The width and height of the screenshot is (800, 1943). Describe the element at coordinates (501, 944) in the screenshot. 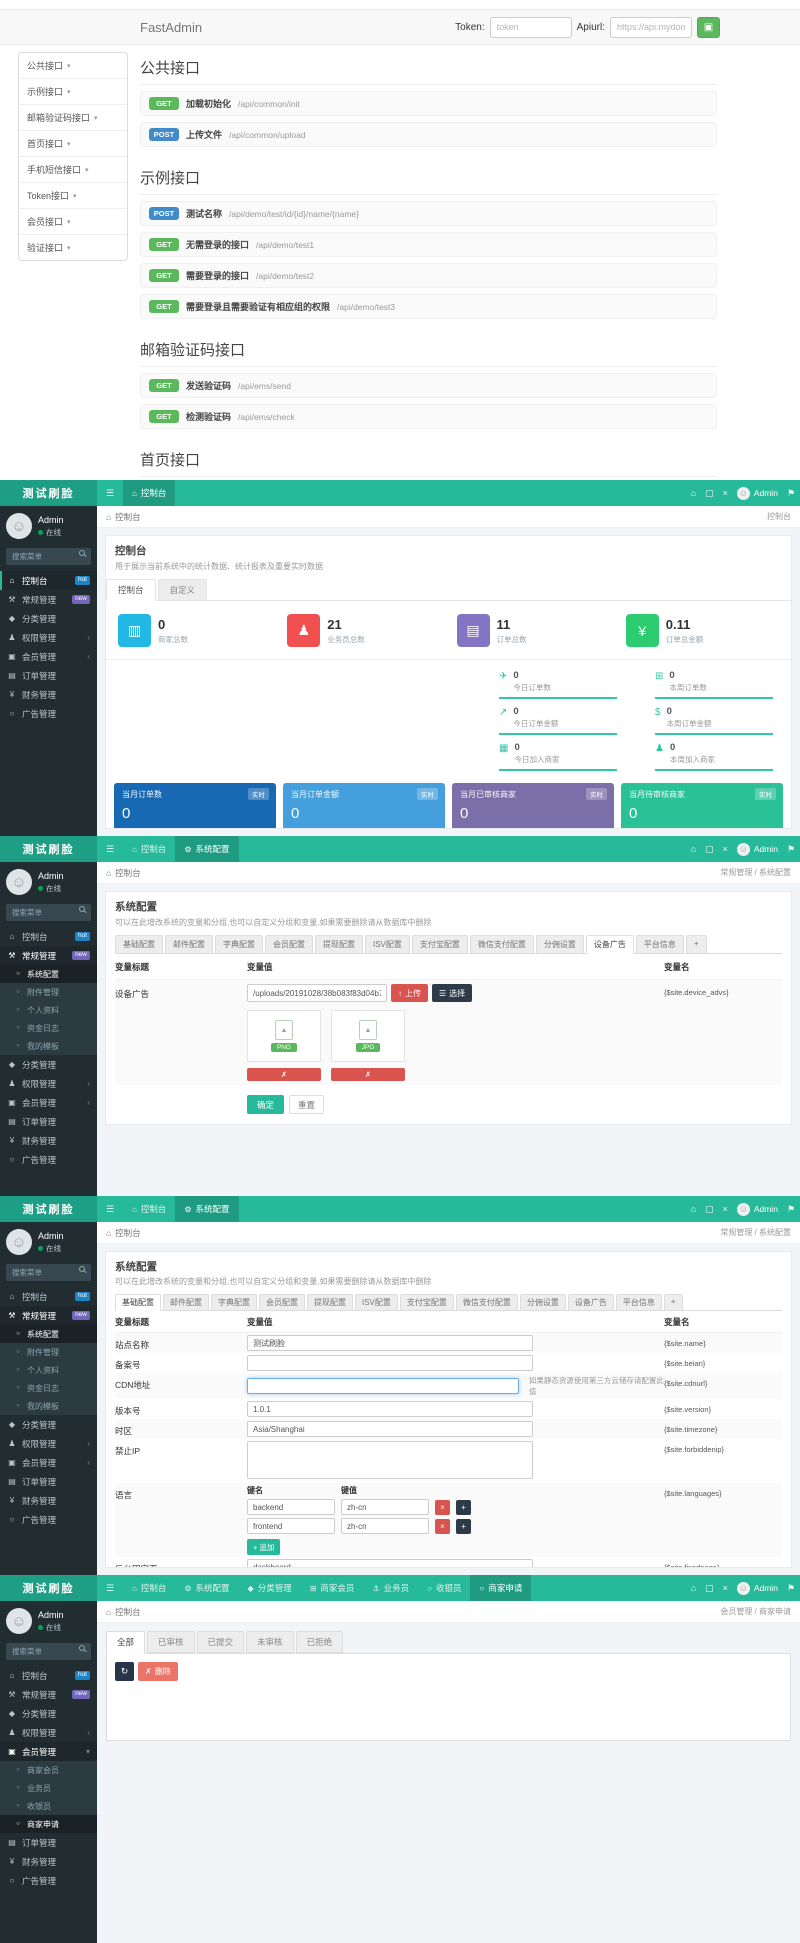

I see `config-tab-微信支付配置: 微信支付配置` at that location.